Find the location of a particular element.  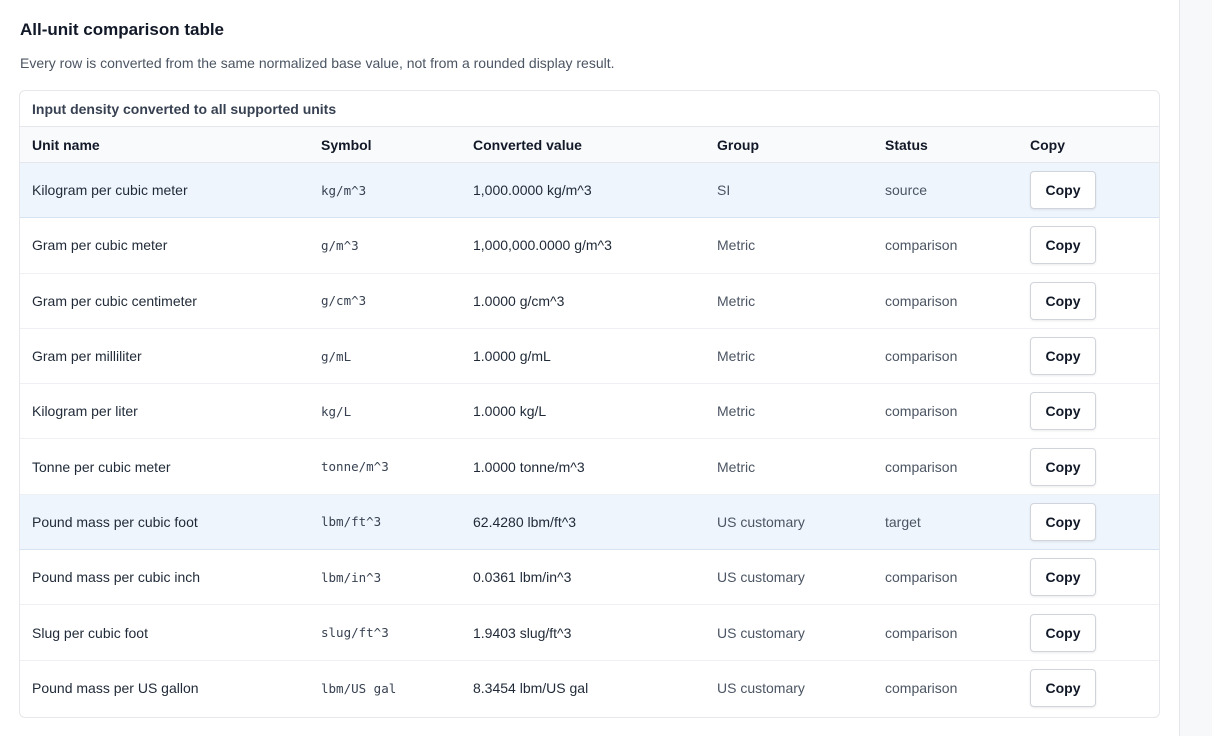

symbol-cell: slug/ft^3 is located at coordinates (355, 633).